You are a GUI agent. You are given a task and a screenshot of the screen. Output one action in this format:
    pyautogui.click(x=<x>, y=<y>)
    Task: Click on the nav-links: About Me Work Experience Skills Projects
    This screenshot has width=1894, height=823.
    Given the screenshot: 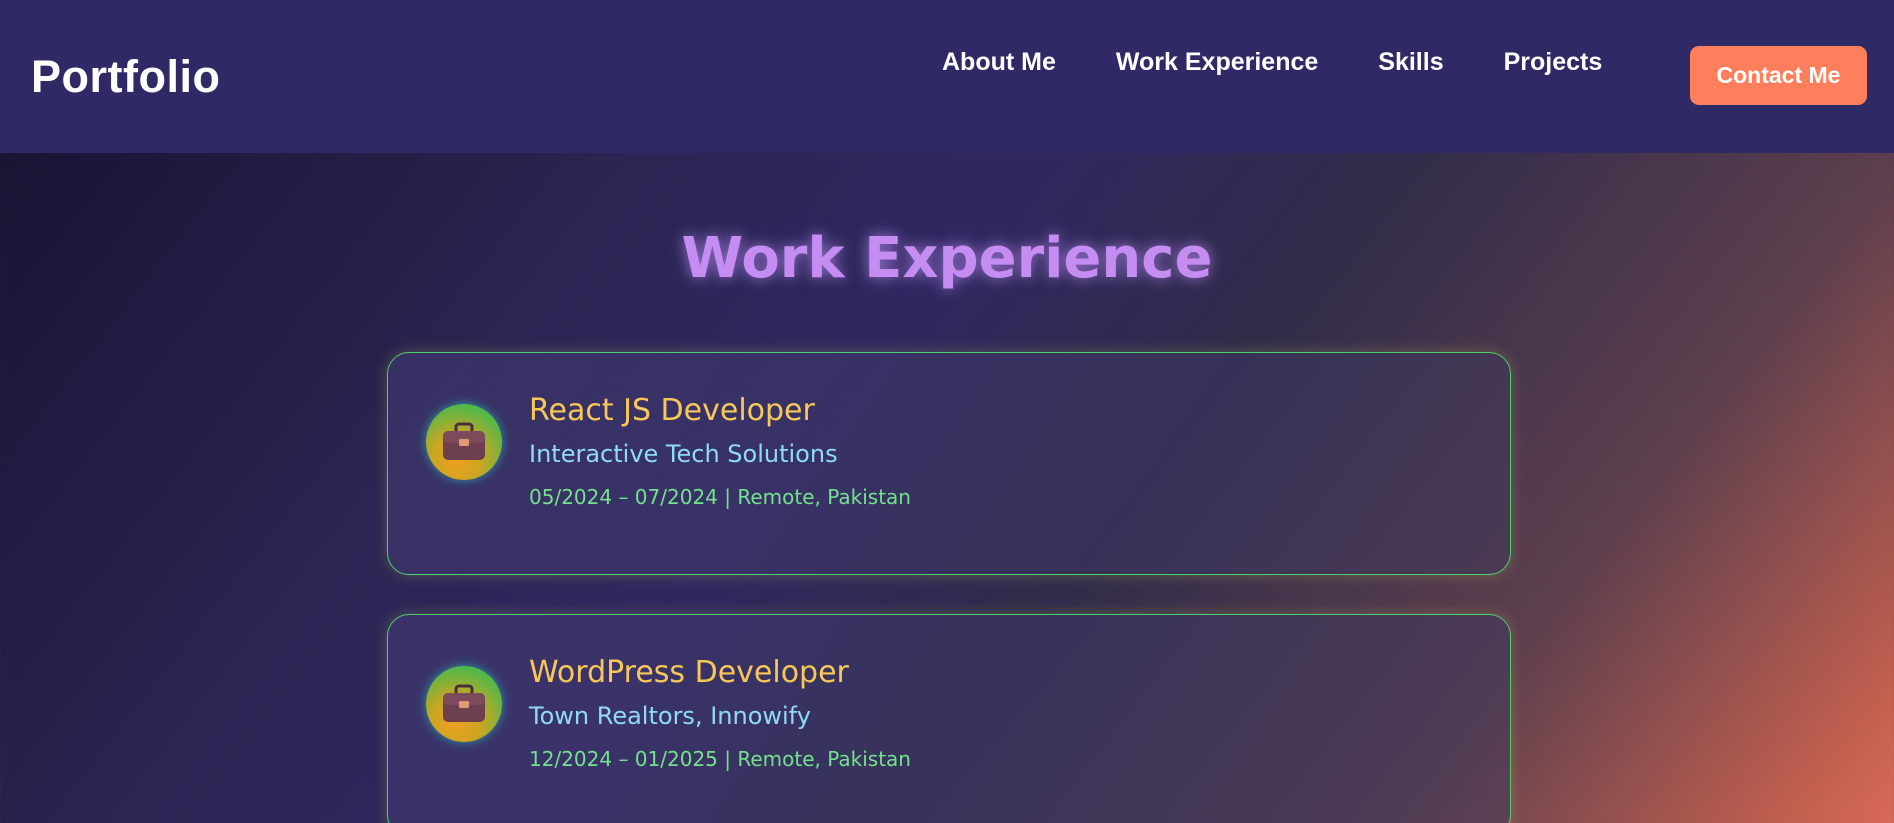 What is the action you would take?
    pyautogui.click(x=1272, y=62)
    